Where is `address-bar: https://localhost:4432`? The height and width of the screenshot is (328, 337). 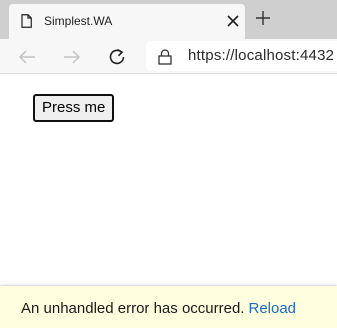
address-bar: https://localhost:4432 is located at coordinates (241, 56).